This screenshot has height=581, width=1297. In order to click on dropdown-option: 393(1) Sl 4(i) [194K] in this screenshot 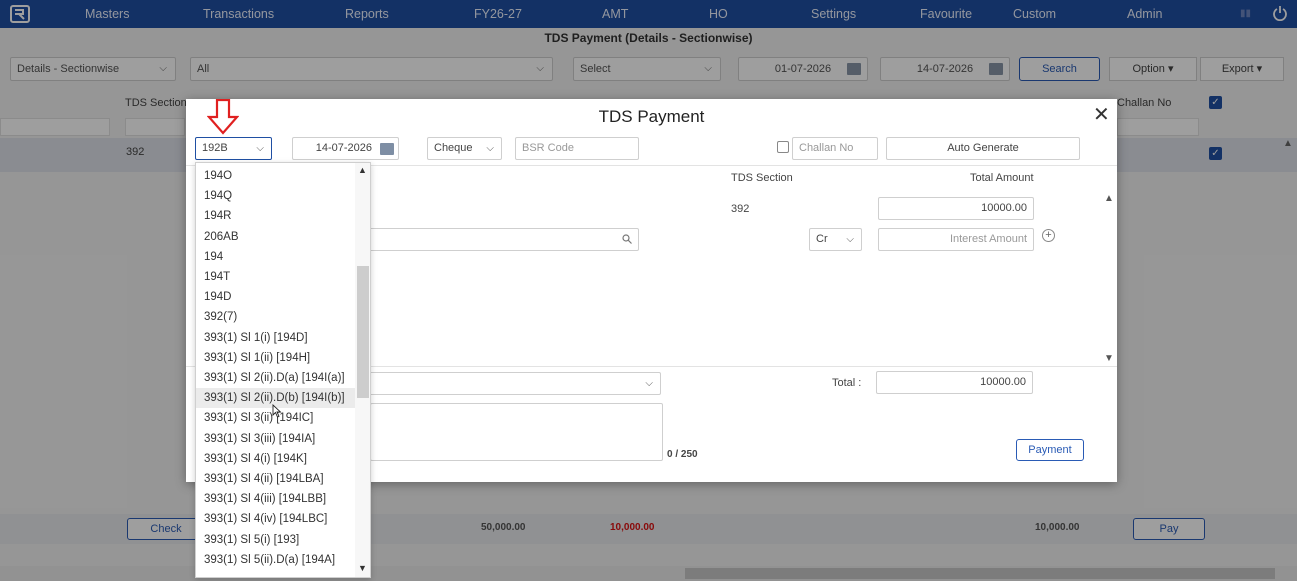, I will do `click(276, 459)`.